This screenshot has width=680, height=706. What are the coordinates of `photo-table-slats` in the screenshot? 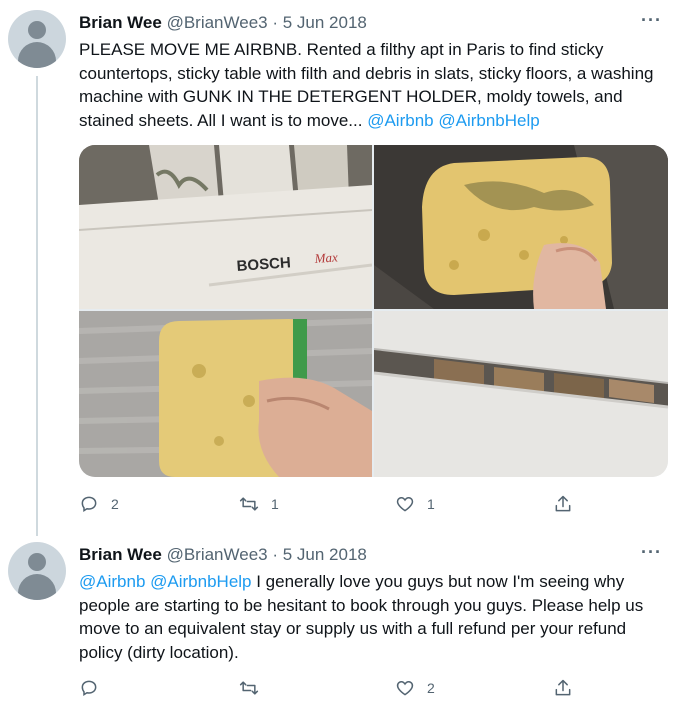 It's located at (521, 394).